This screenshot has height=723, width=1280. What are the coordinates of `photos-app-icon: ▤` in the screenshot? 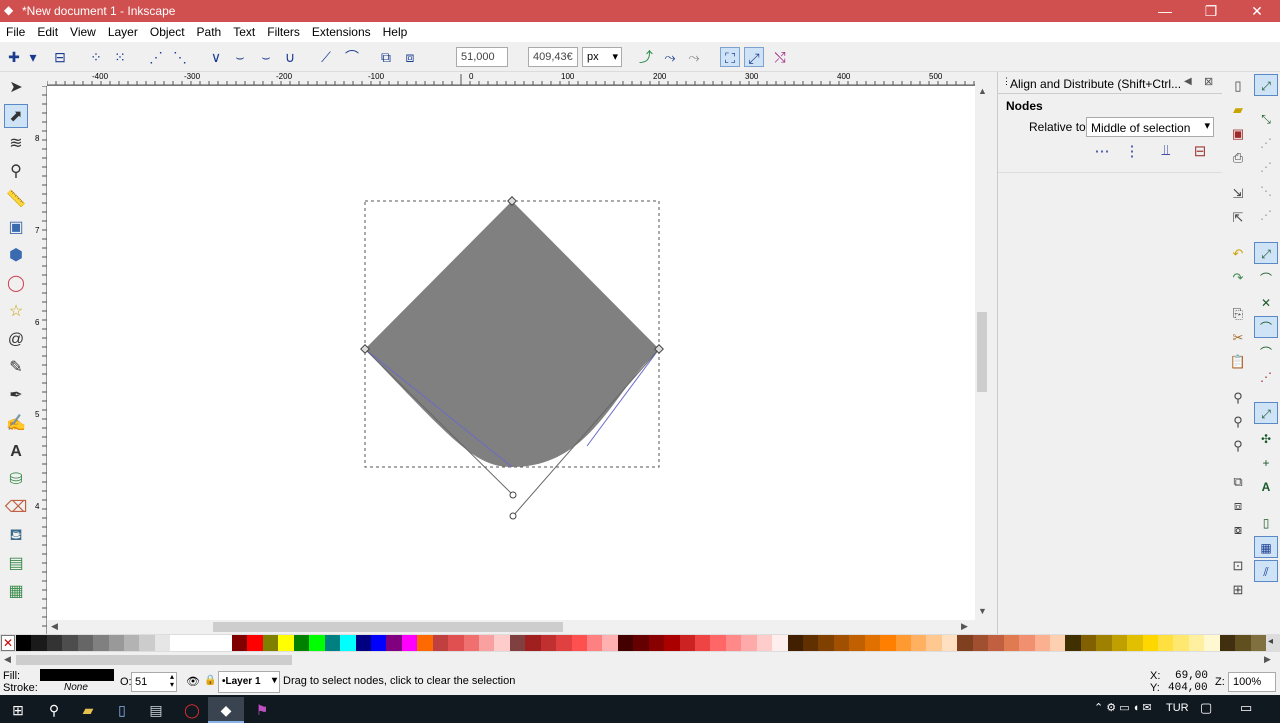 It's located at (156, 710).